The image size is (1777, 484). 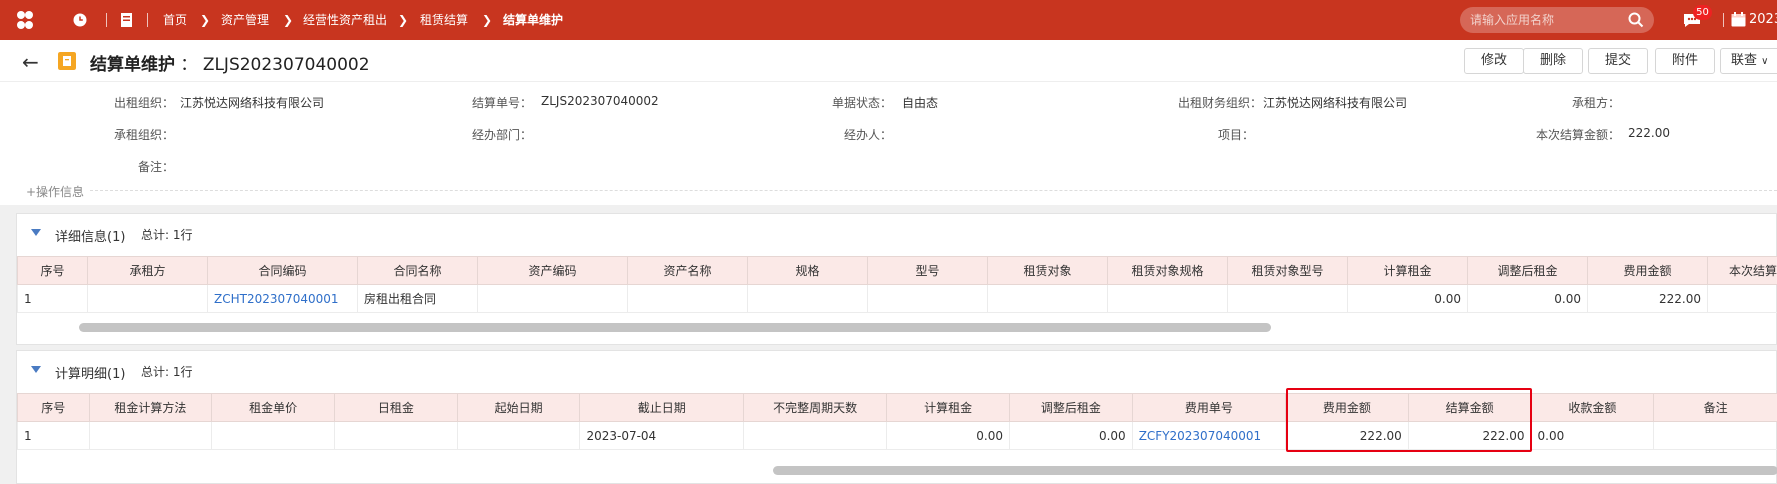 What do you see at coordinates (815, 407) in the screenshot?
I see `column-header: 不完整周期天数` at bounding box center [815, 407].